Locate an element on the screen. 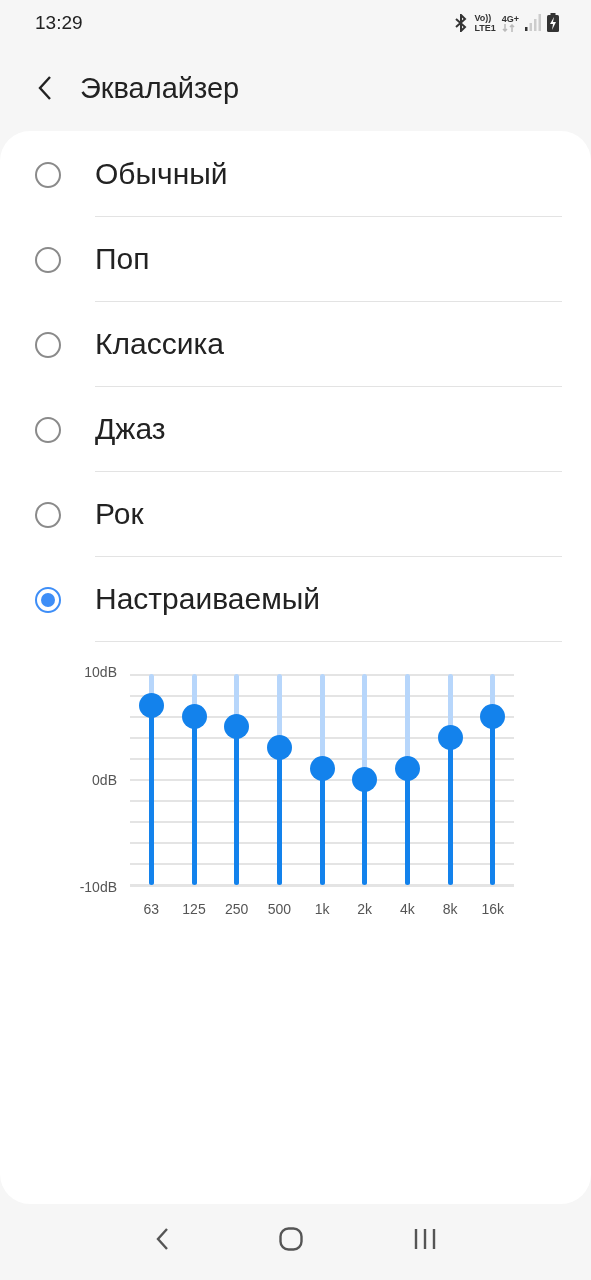  frequency-label: 125 is located at coordinates (194, 909).